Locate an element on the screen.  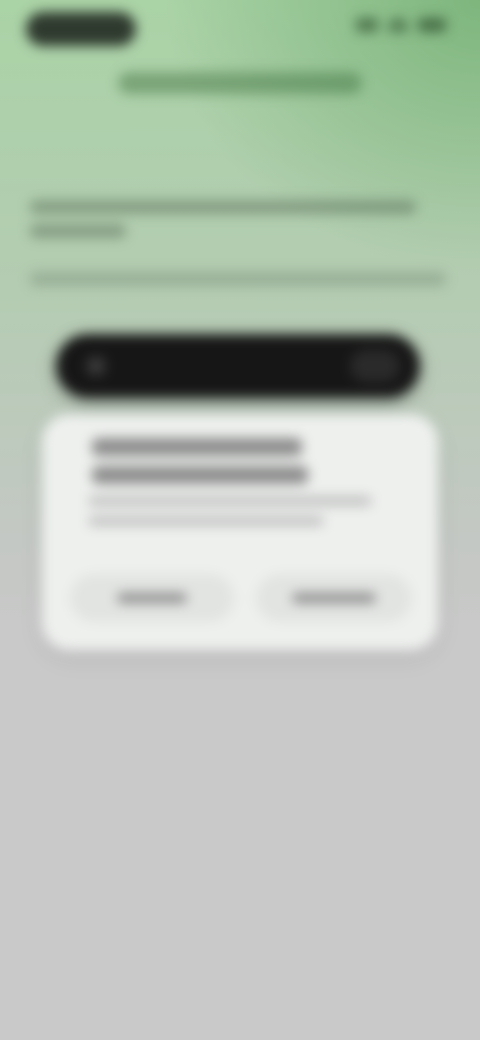
dialog-body is located at coordinates (233, 516).